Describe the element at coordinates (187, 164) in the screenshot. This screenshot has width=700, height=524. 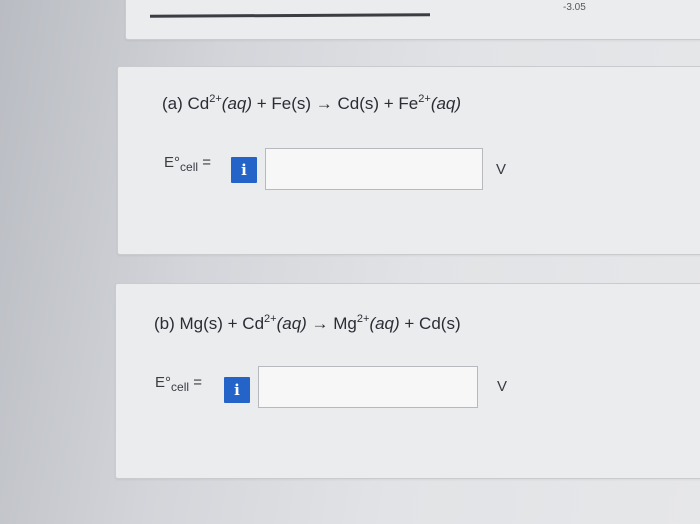
I see `e-cell-label-a: E°cell =` at that location.